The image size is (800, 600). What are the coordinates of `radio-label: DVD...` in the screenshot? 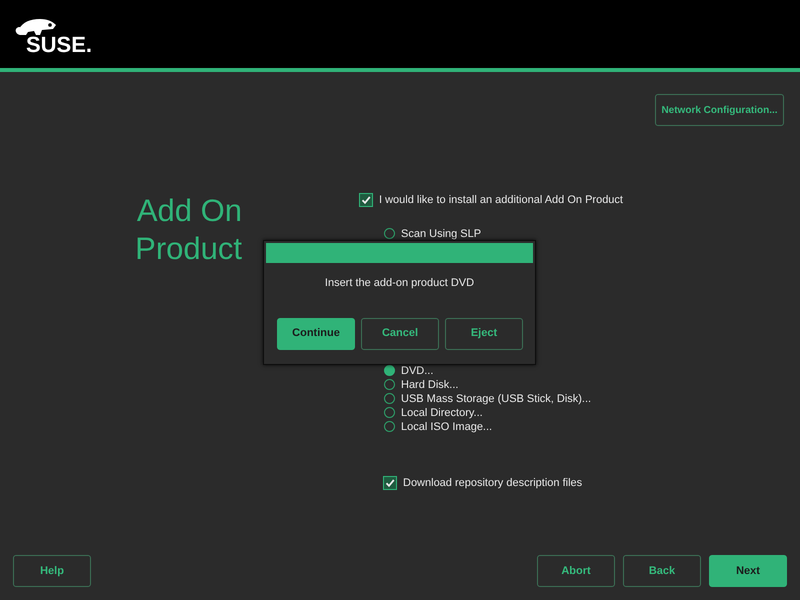 It's located at (417, 371).